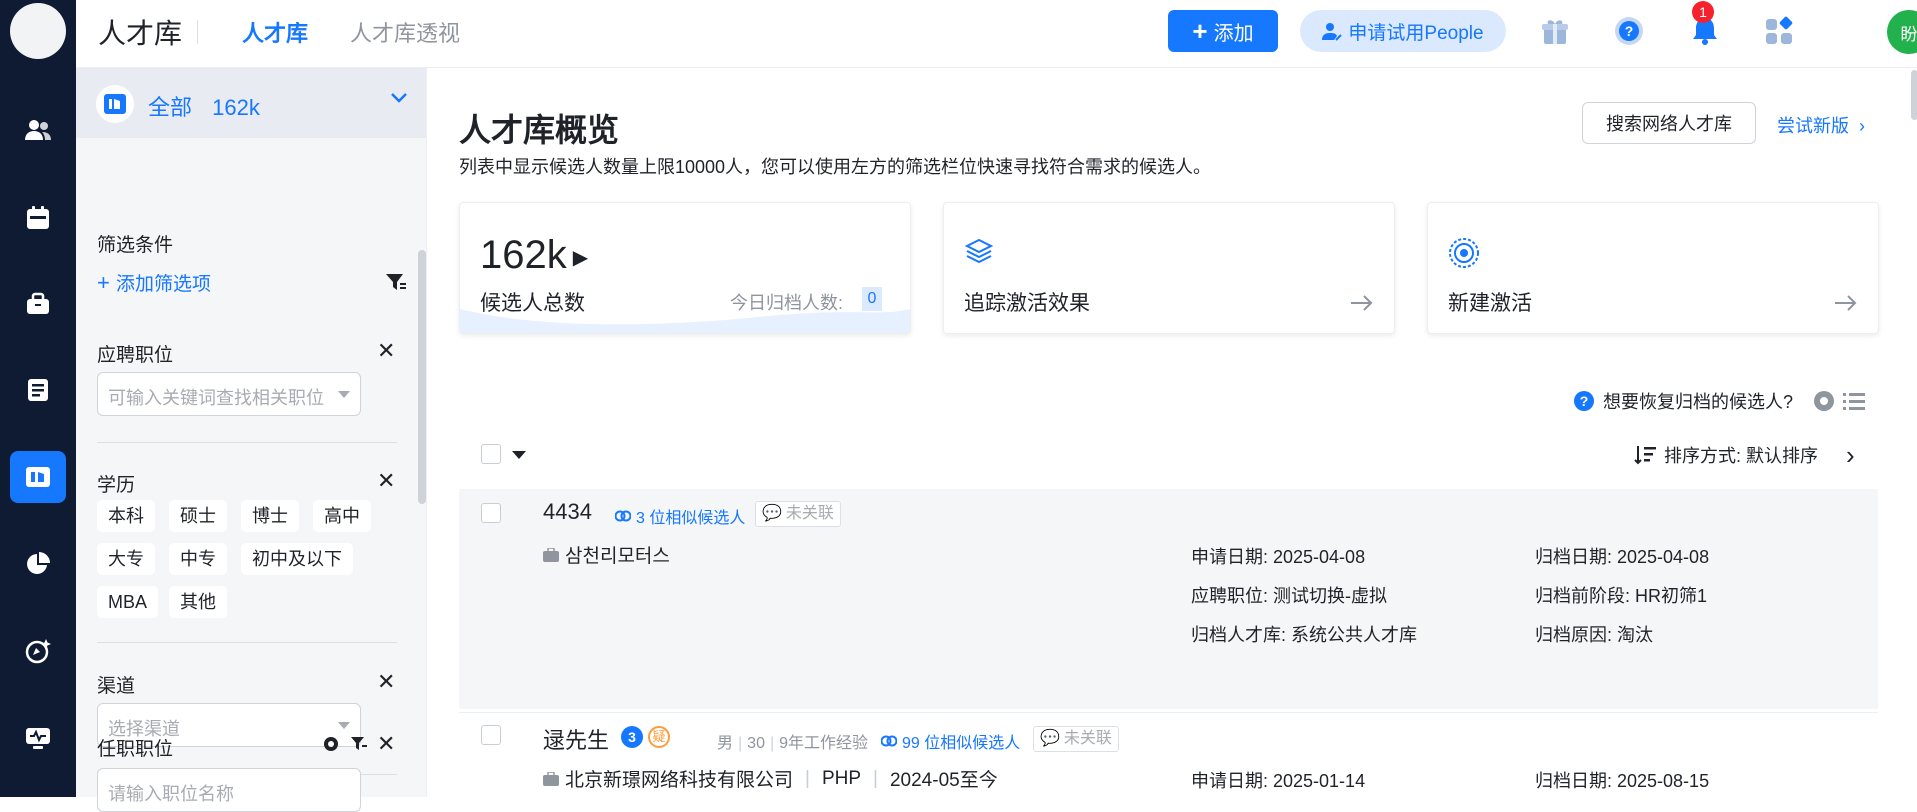 This screenshot has width=1917, height=812. I want to click on app-title: 人才库, so click(140, 33).